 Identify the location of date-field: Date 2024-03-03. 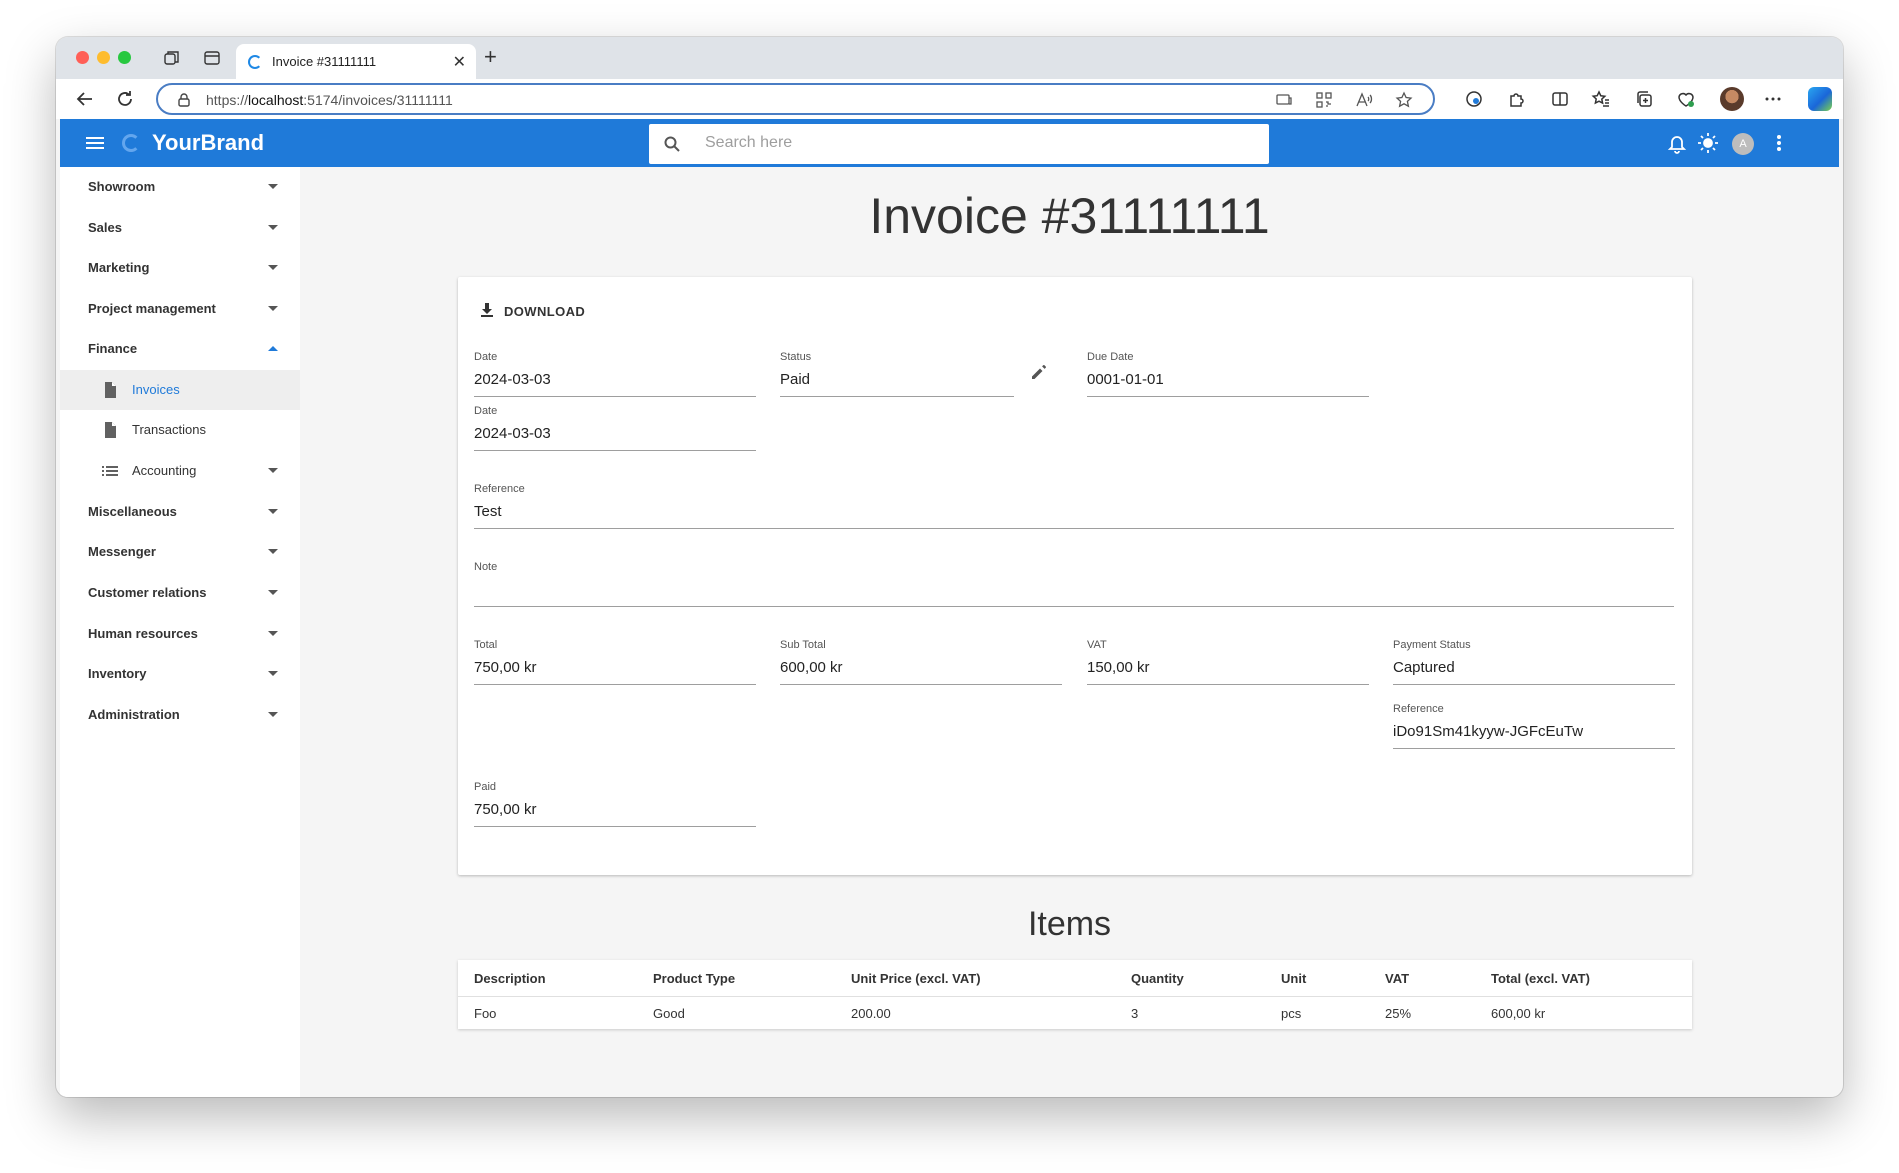
(615, 374).